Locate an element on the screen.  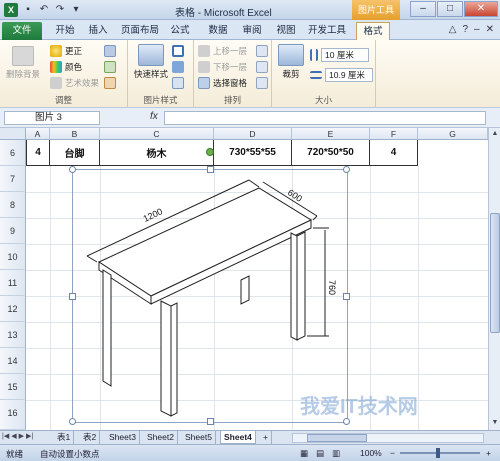
row-header-11: 11 is located at coordinates (13, 283).